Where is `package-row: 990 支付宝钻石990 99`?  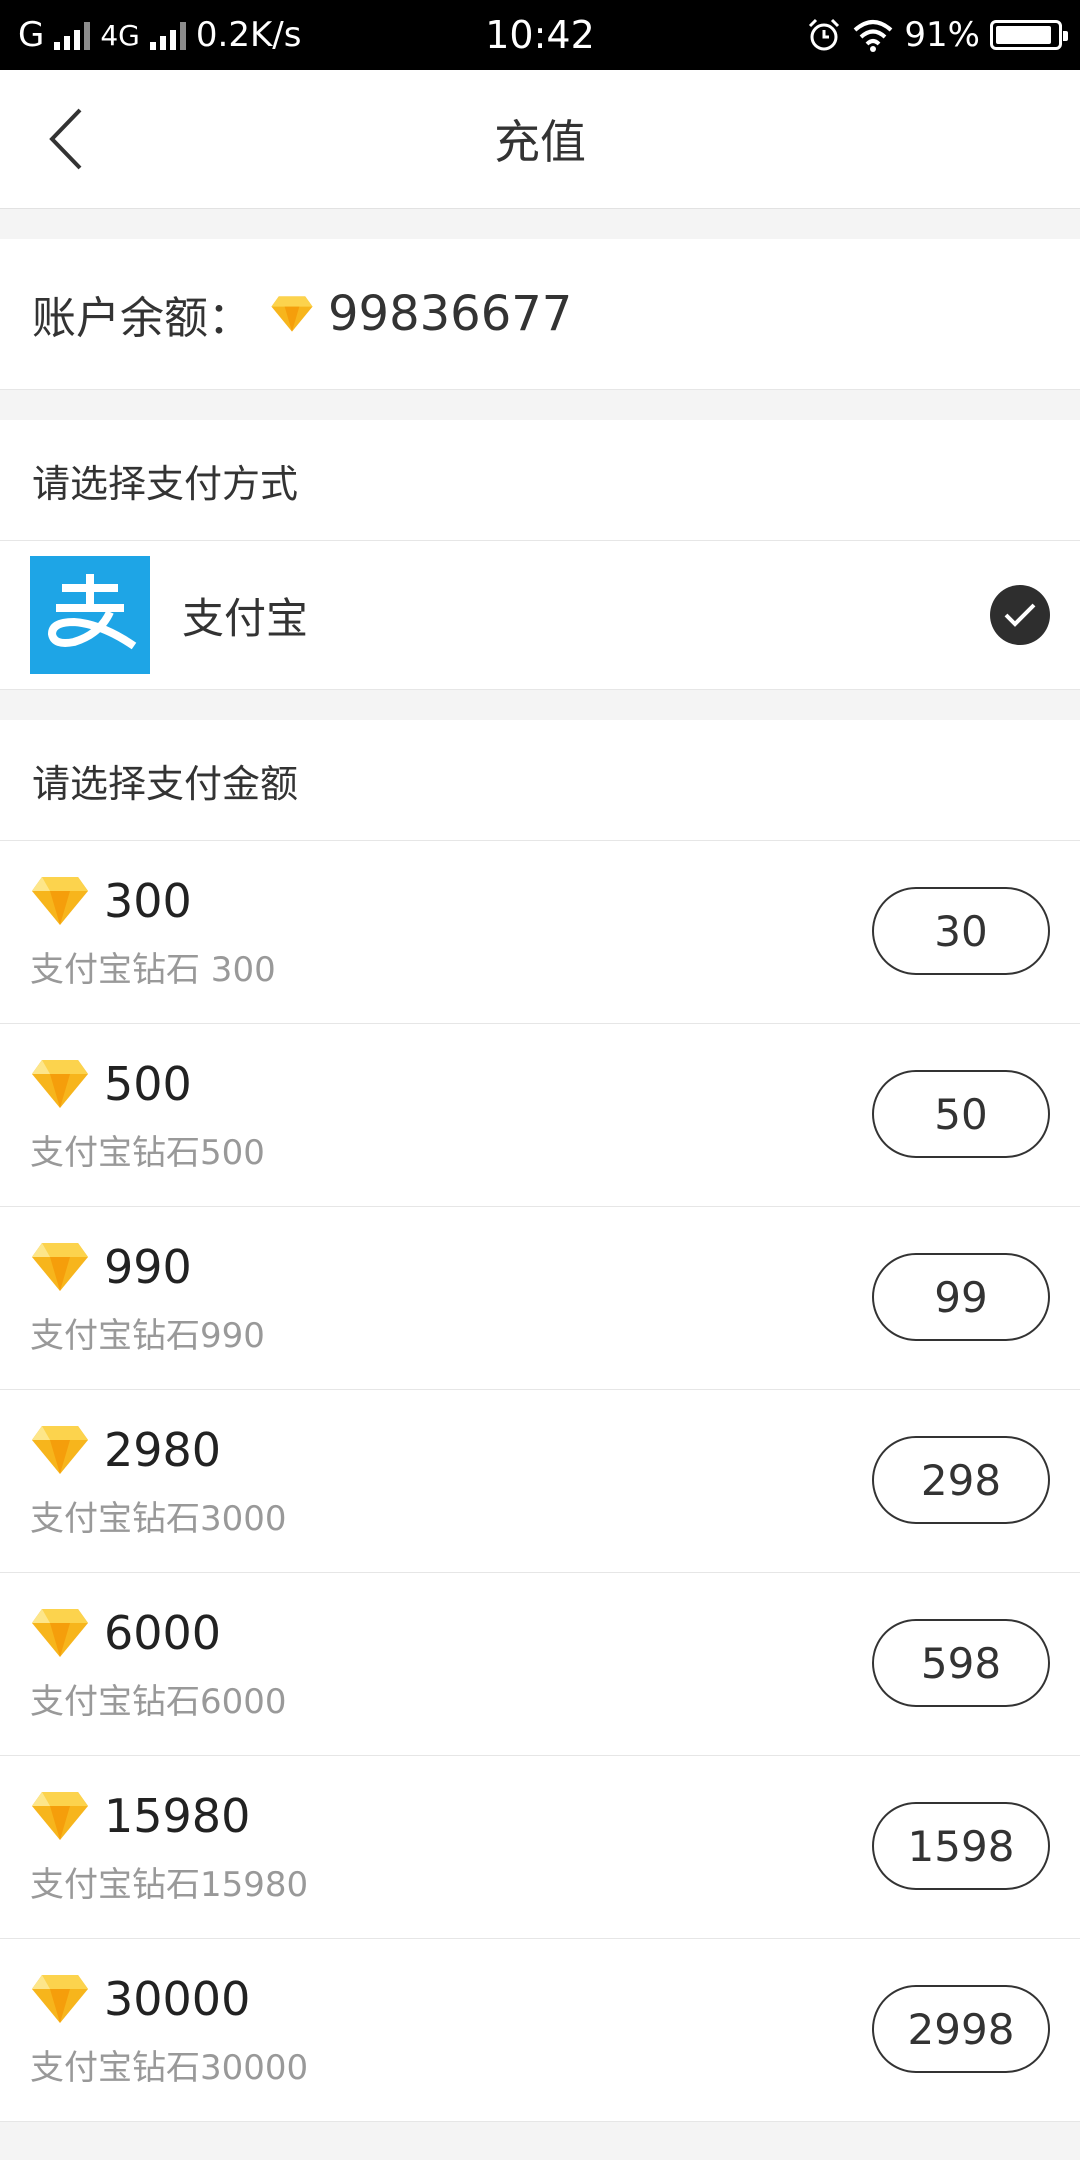
package-row: 990 支付宝钻石990 99 is located at coordinates (540, 1298).